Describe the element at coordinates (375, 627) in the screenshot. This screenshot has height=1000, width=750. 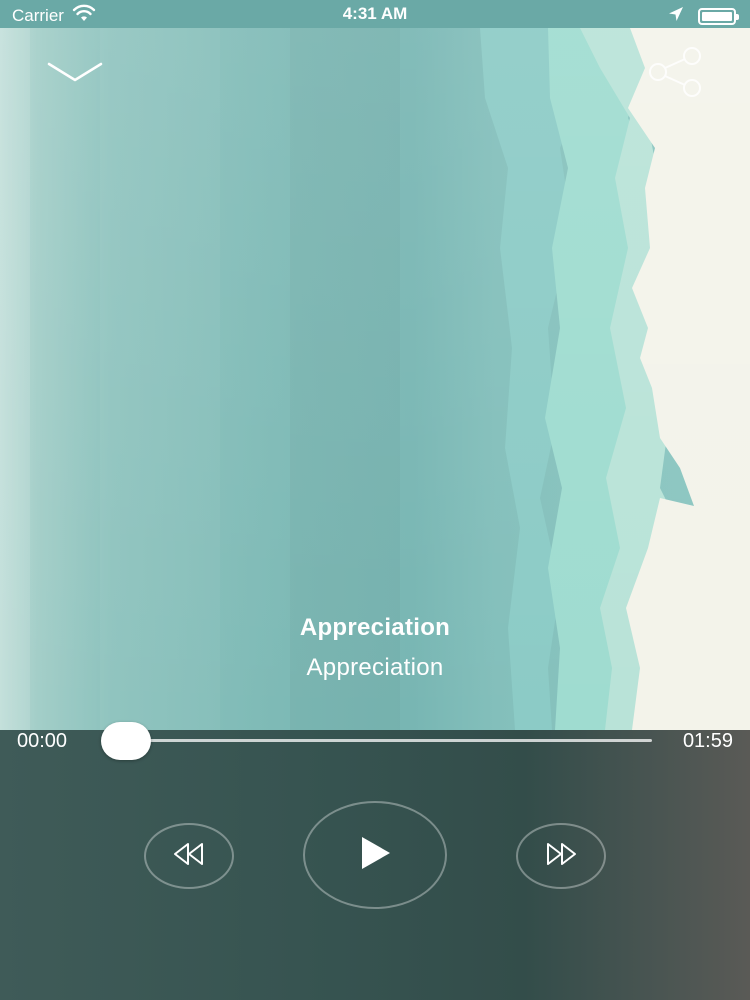
I see `track-title: Appreciation` at that location.